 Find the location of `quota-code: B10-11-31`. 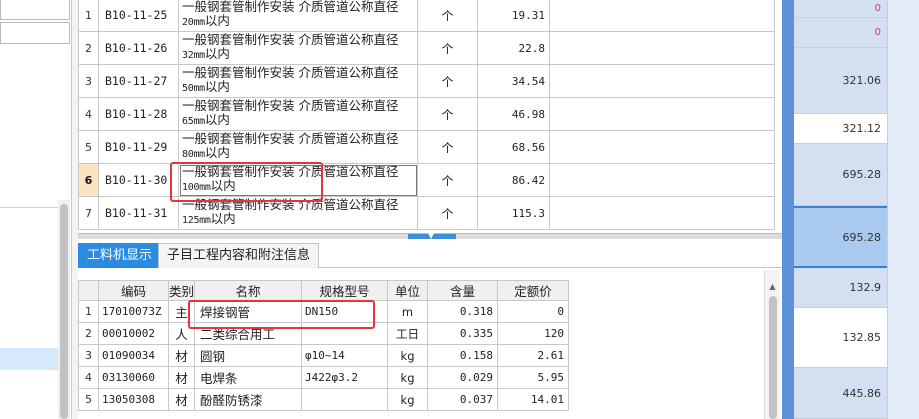

quota-code: B10-11-31 is located at coordinates (138, 213).